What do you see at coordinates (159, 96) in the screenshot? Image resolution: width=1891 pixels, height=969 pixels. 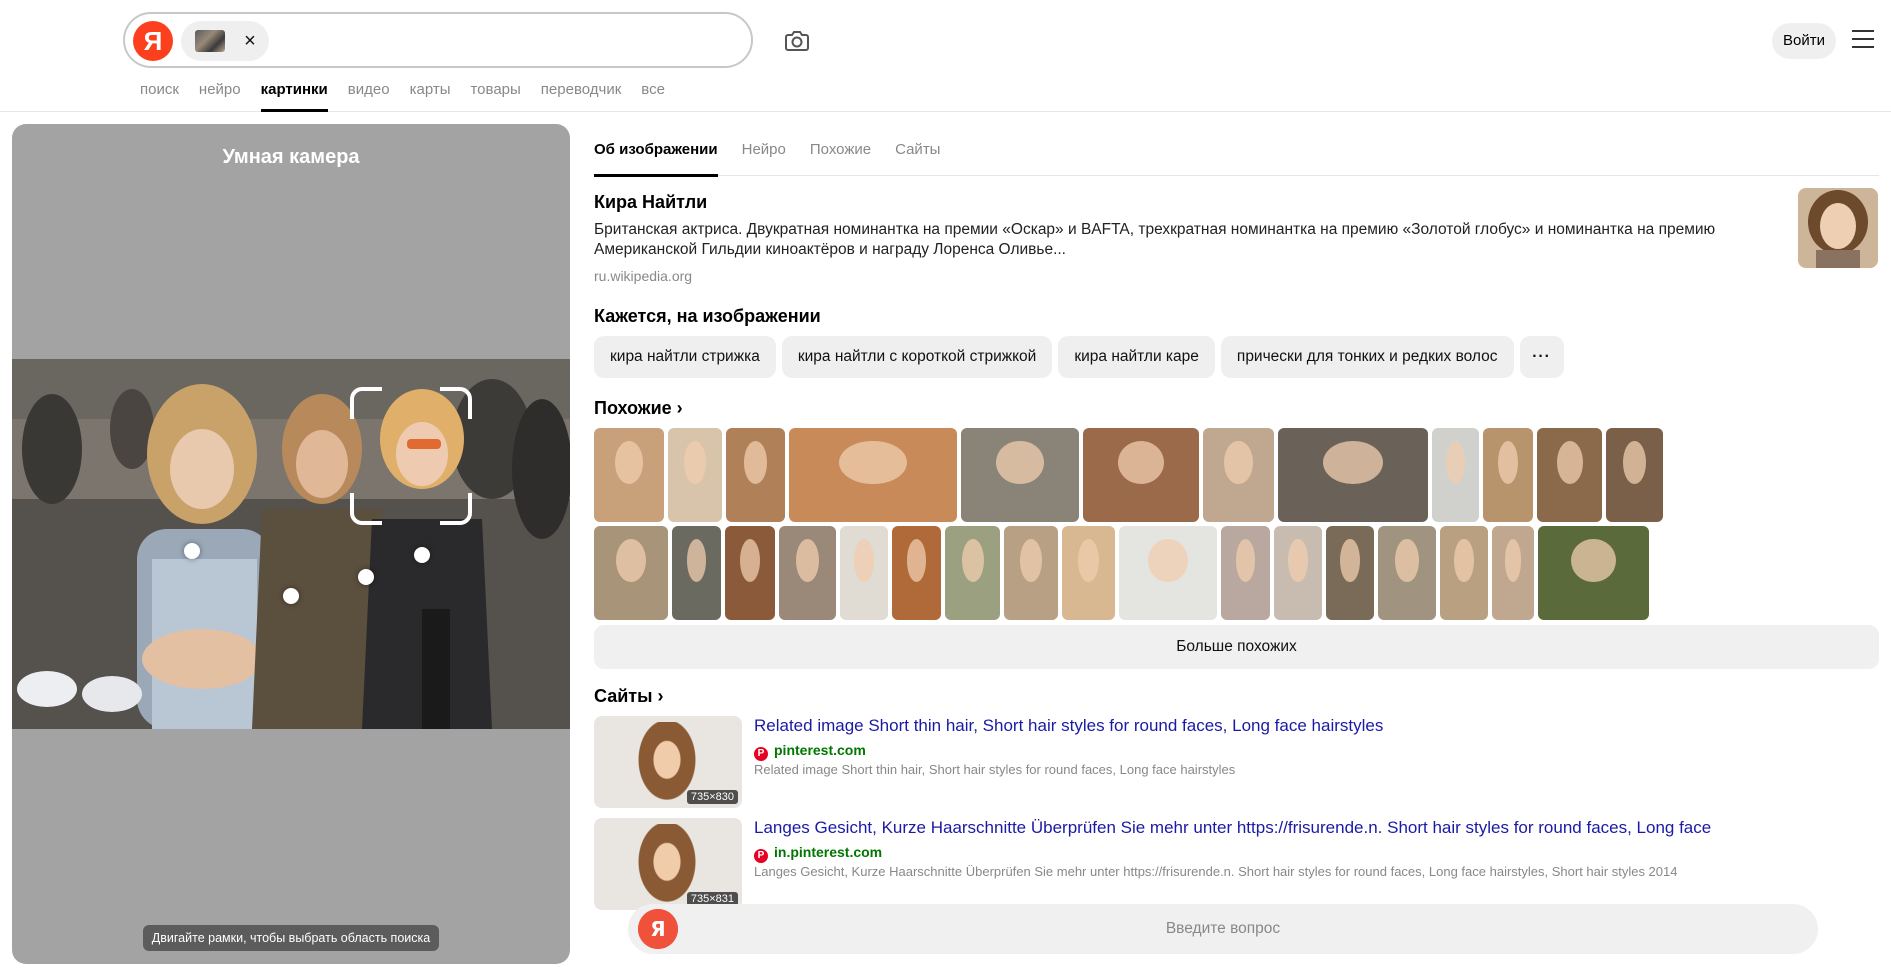 I see `nav-tab-search: поиск` at bounding box center [159, 96].